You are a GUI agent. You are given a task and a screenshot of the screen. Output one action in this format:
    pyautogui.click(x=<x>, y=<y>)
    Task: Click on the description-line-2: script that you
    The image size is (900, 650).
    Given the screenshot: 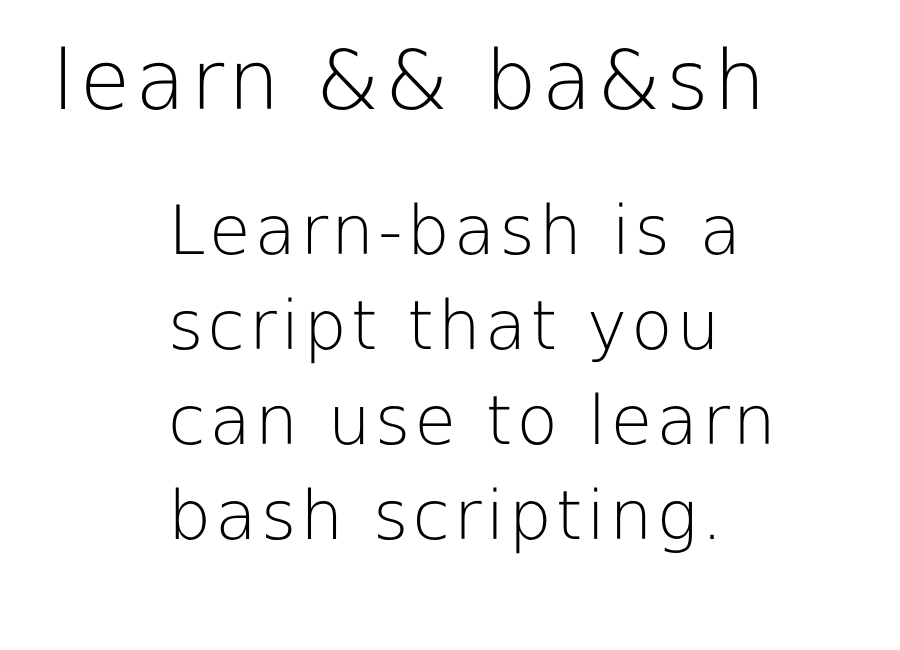 What is the action you would take?
    pyautogui.click(x=446, y=326)
    